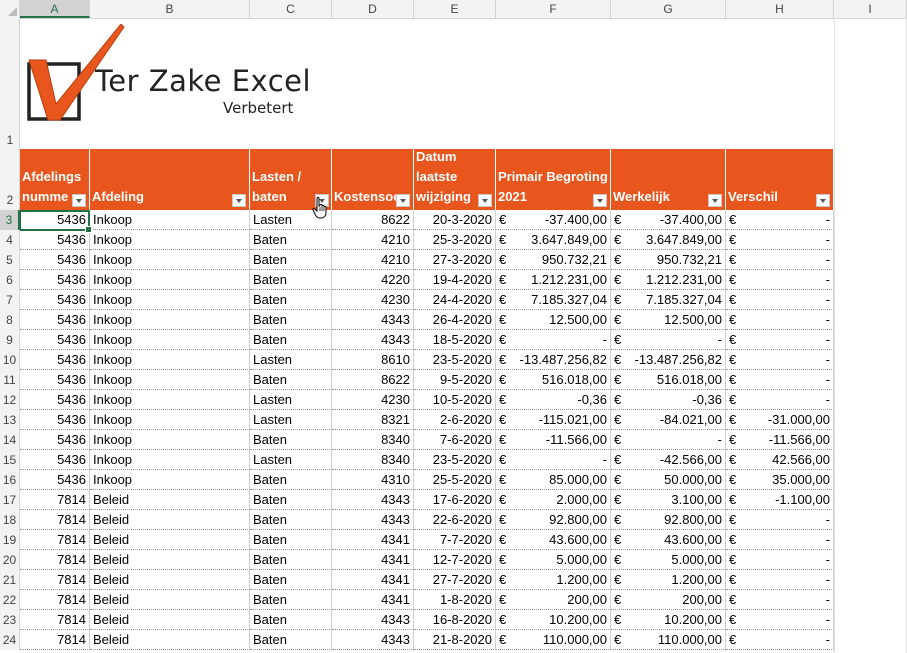 The width and height of the screenshot is (907, 653). What do you see at coordinates (455, 340) in the screenshot?
I see `cell-datum: 18-5-2020` at bounding box center [455, 340].